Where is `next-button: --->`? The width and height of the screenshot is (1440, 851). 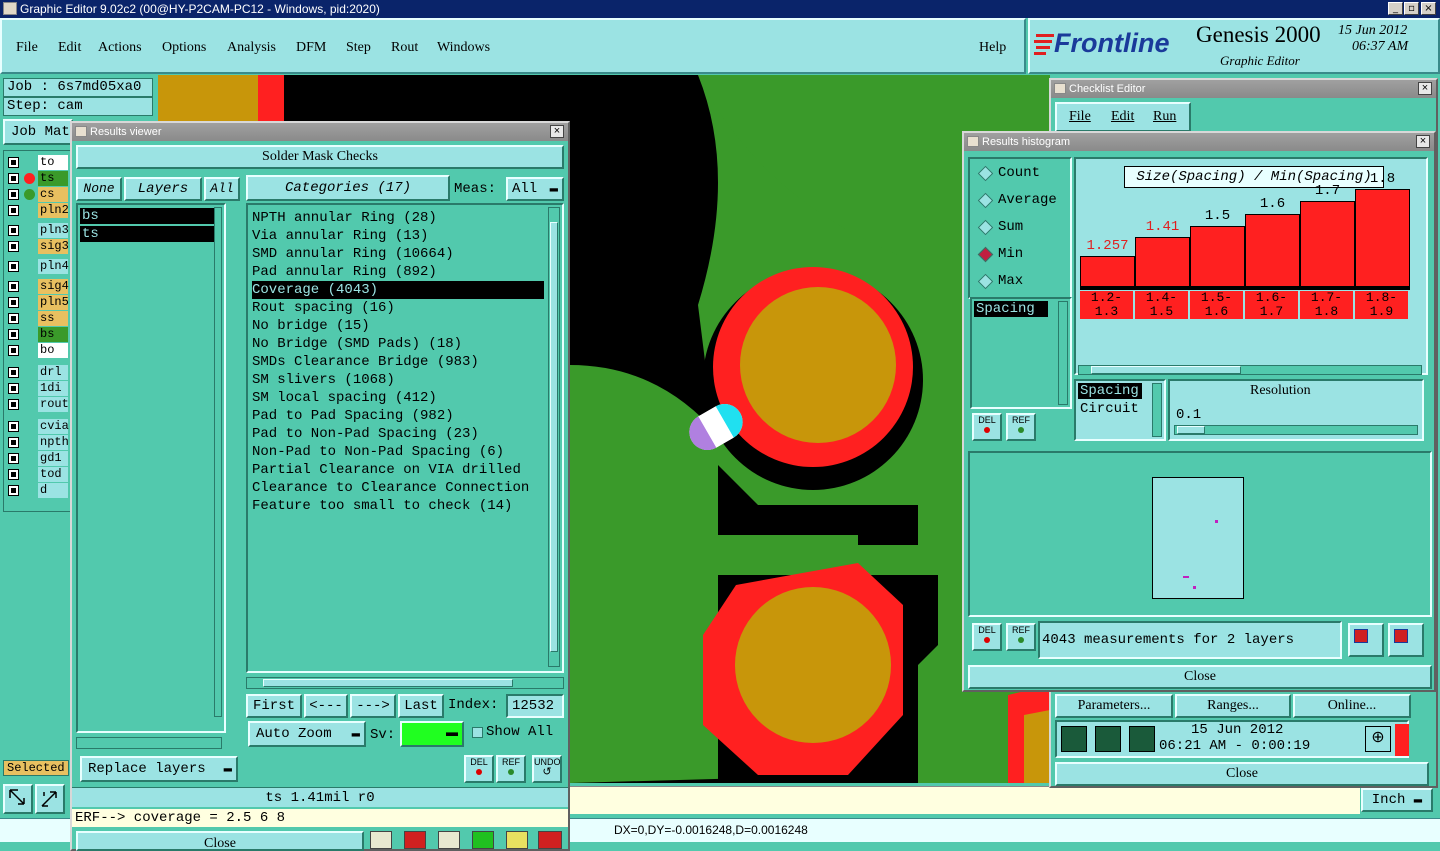 next-button: ---> is located at coordinates (373, 706).